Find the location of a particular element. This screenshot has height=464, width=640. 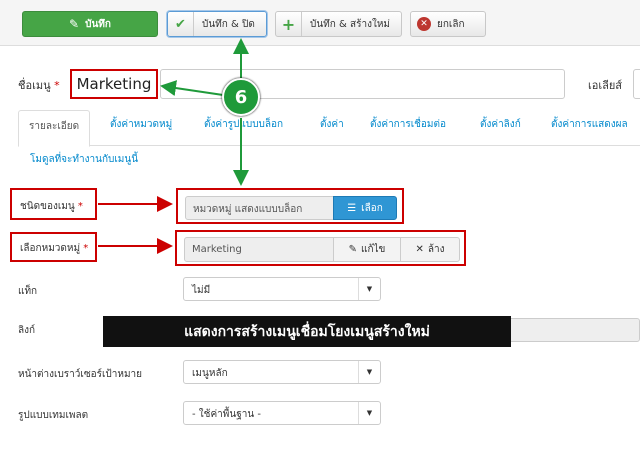

step-badge: 6 is located at coordinates (241, 97).